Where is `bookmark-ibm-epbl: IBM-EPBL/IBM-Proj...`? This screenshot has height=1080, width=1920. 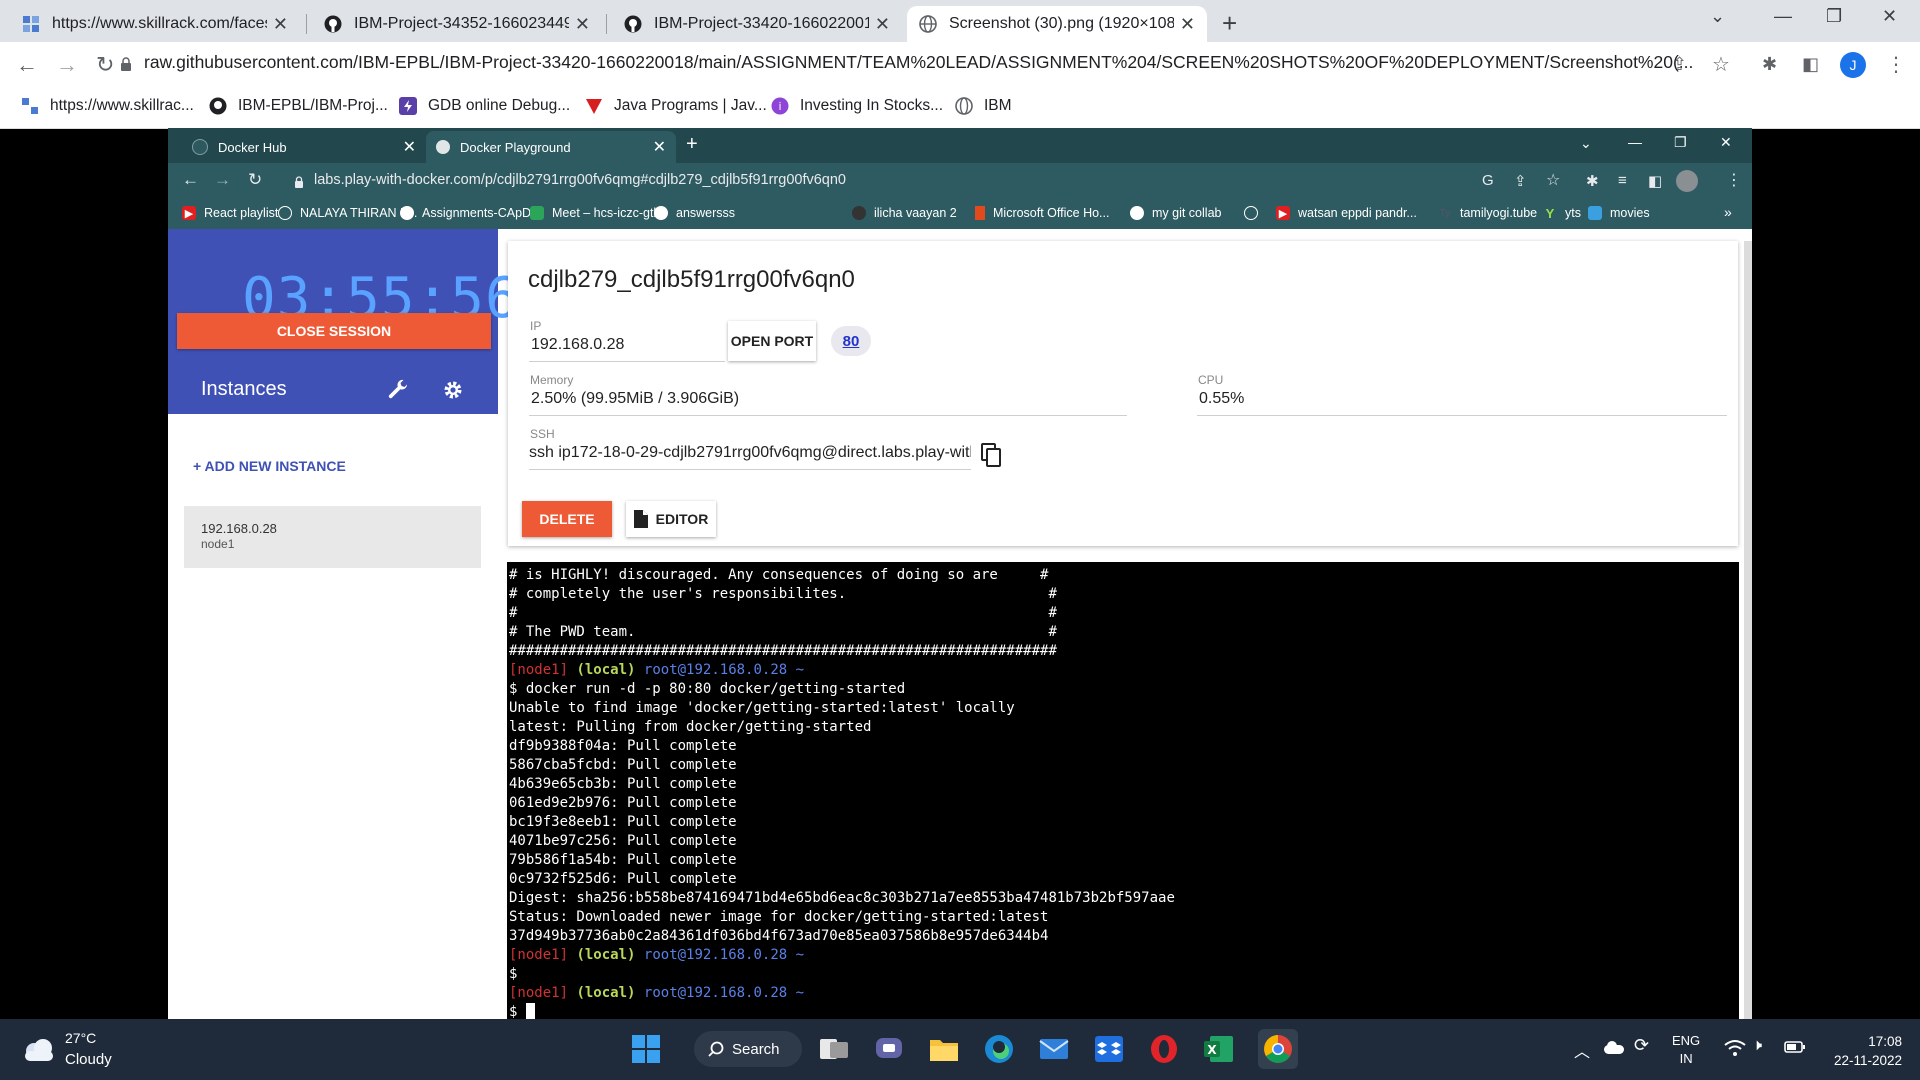
bookmark-ibm-epbl: IBM-EPBL/IBM-Proj... is located at coordinates (298, 106).